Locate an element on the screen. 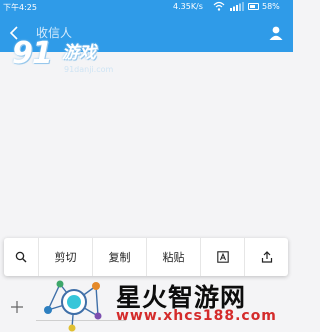  status-time: 下午4:25 is located at coordinates (20, 7).